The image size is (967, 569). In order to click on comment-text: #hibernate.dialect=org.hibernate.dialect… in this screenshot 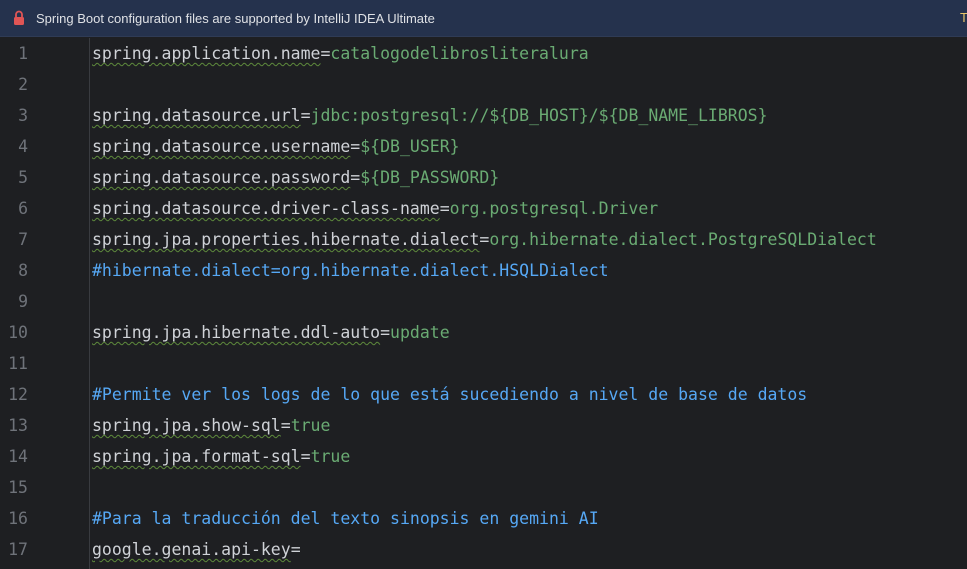, I will do `click(350, 270)`.